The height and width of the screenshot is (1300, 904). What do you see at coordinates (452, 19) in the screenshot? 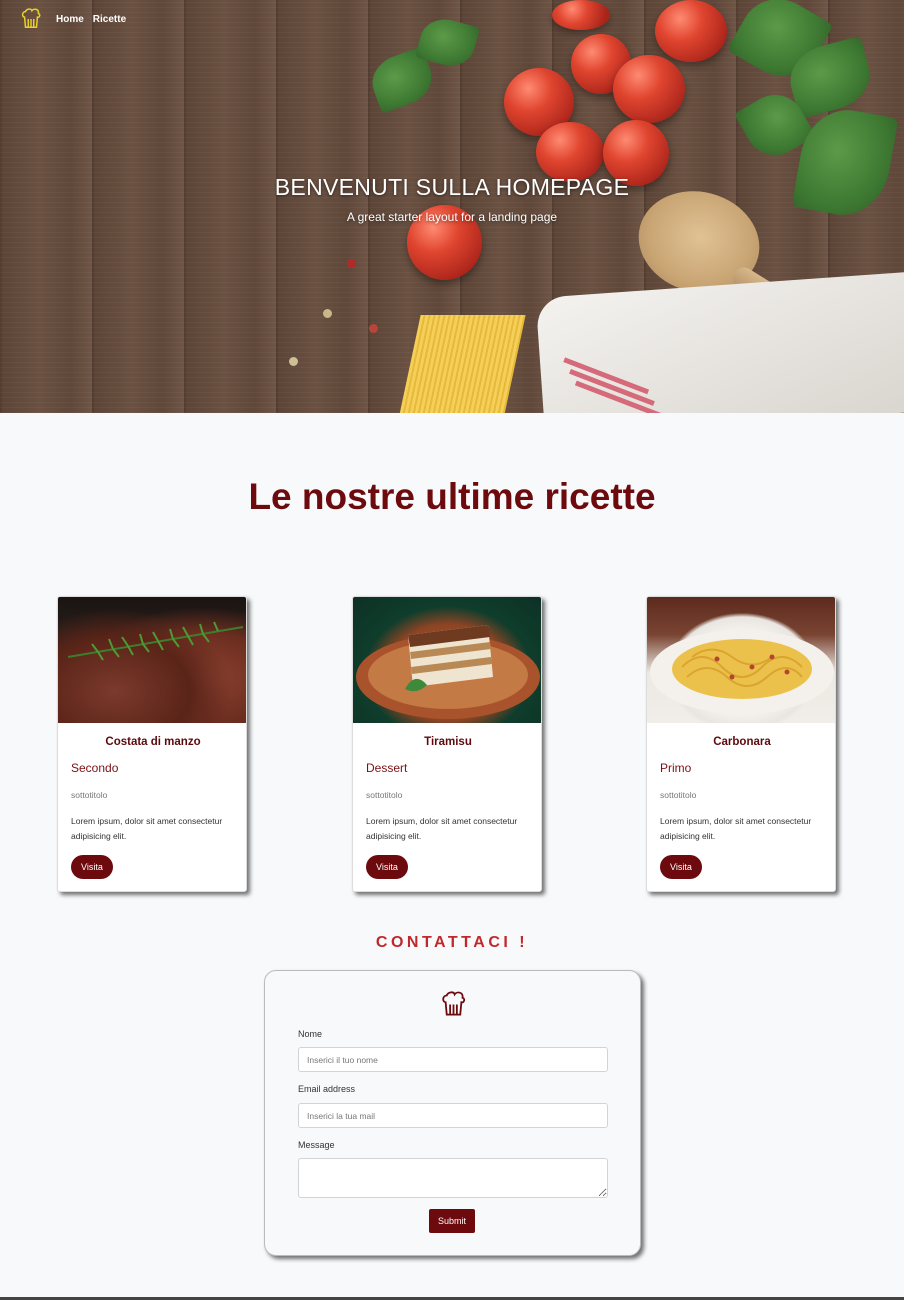
I see `top-navbar: Home Ricette` at bounding box center [452, 19].